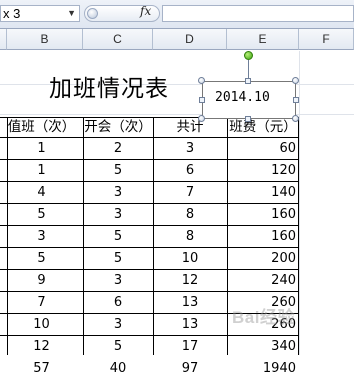  I want to click on name-box: x 3 ▼, so click(40, 13).